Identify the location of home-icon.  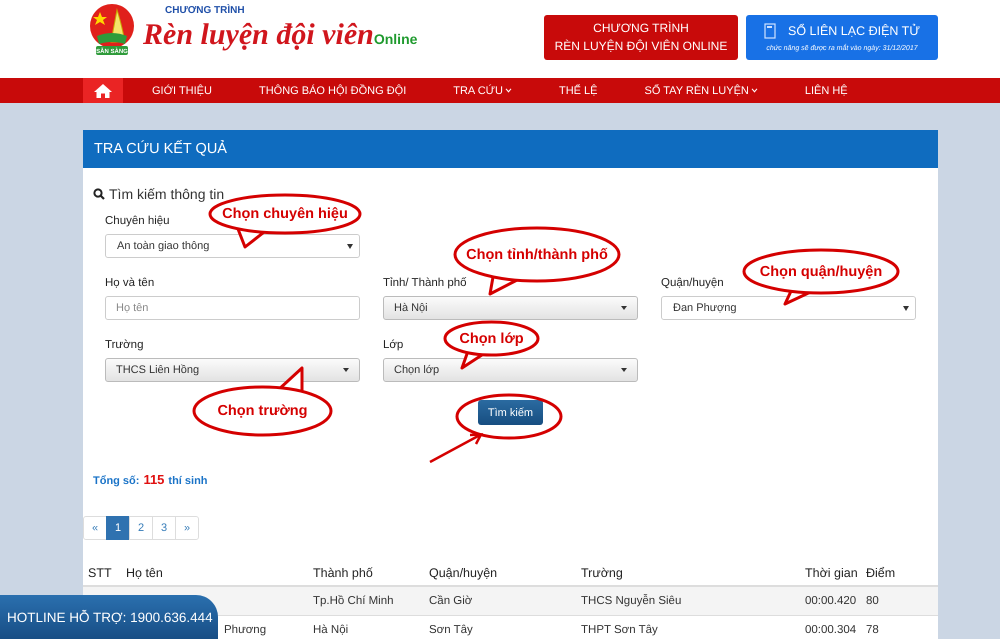
(103, 90).